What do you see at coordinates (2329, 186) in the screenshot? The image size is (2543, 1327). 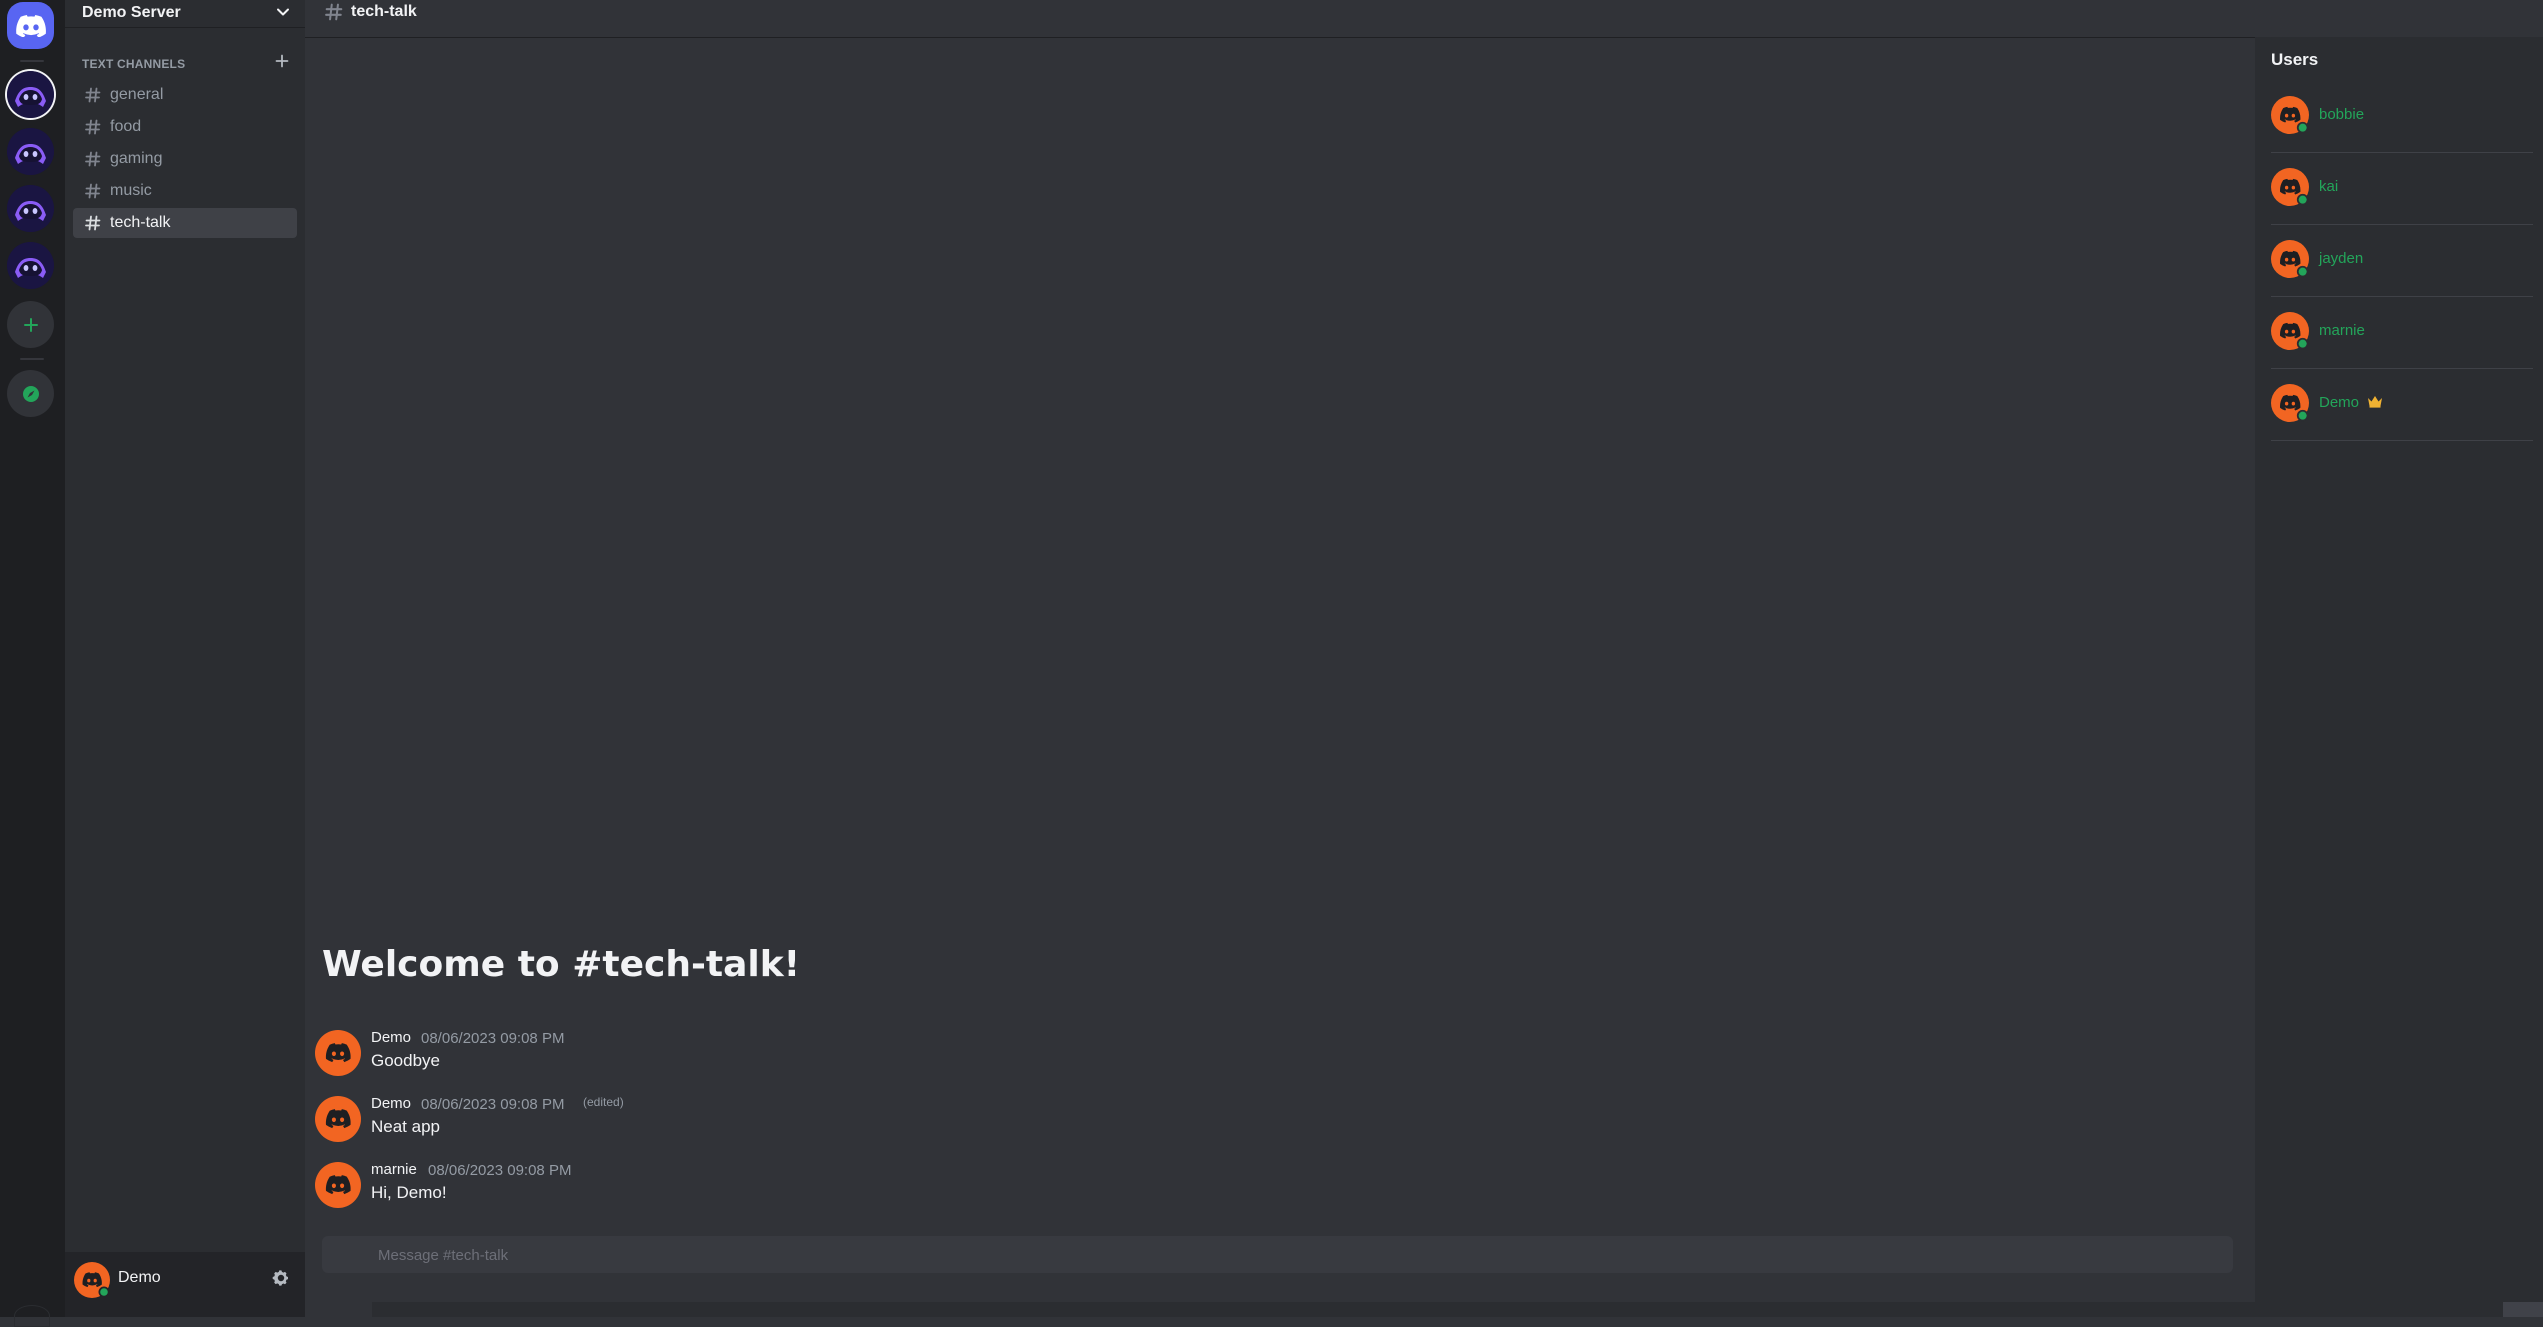 I see `member-name: kai` at bounding box center [2329, 186].